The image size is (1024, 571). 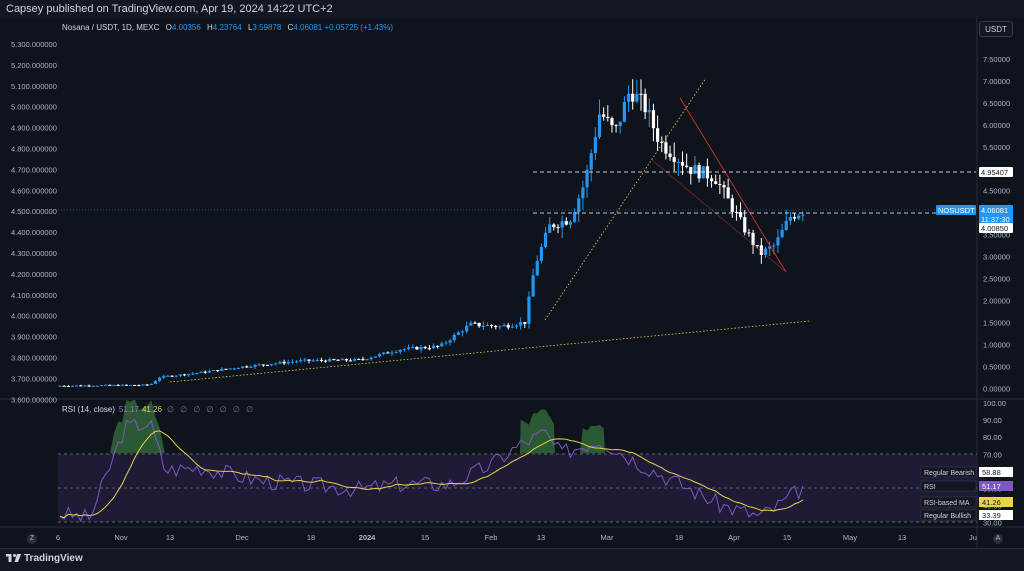 I want to click on left-axis-label: 4.600.000000, so click(x=34, y=190).